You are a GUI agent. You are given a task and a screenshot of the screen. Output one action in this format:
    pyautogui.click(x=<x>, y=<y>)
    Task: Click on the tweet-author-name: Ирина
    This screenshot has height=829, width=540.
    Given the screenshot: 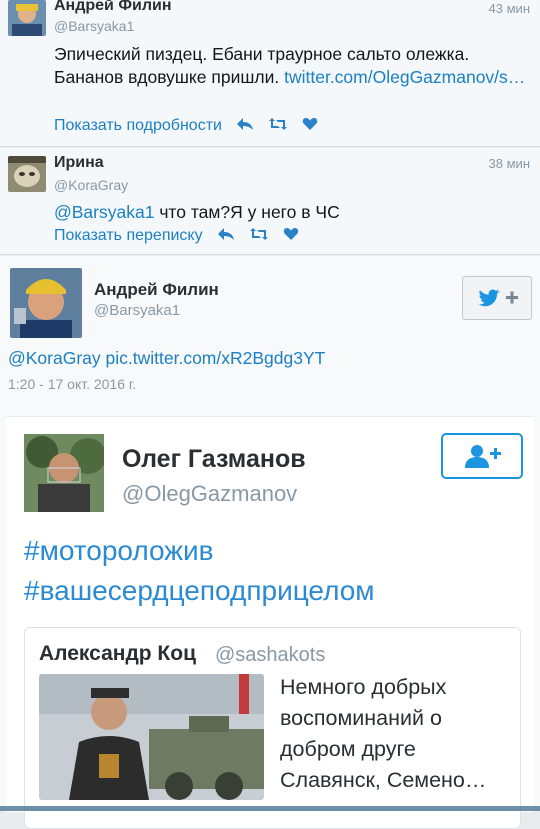 What is the action you would take?
    pyautogui.click(x=79, y=162)
    